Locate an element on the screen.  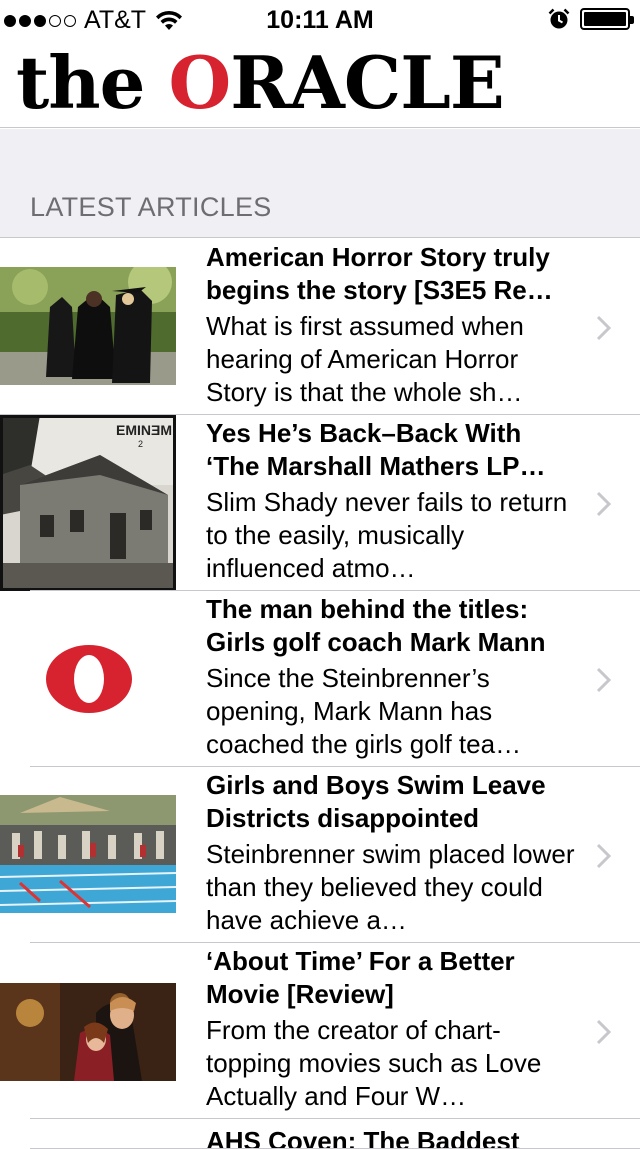
status-bar: AT&T 10:11 AM is located at coordinates (320, 20).